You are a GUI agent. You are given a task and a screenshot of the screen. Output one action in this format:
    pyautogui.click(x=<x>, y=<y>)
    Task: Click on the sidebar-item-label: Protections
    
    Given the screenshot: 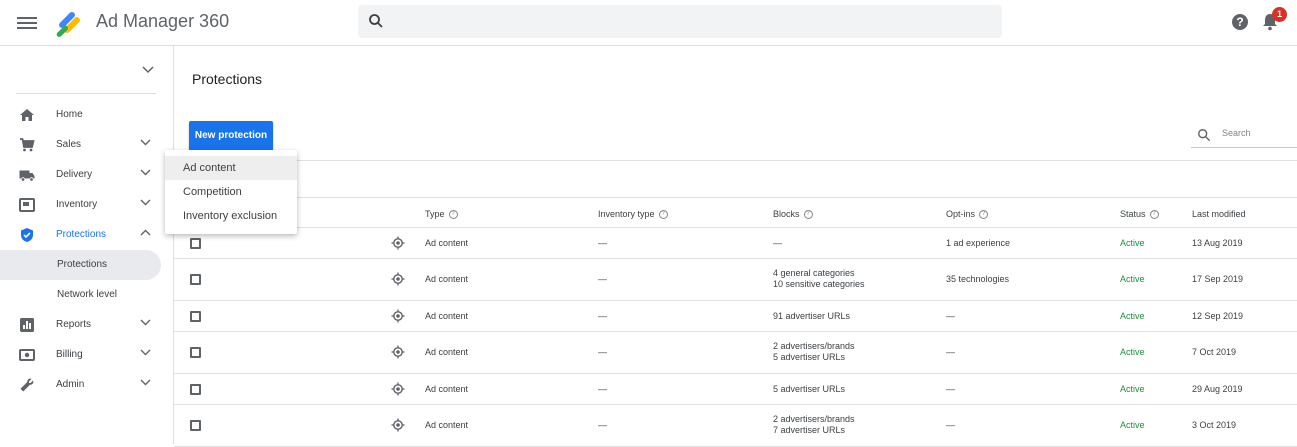 What is the action you would take?
    pyautogui.click(x=81, y=234)
    